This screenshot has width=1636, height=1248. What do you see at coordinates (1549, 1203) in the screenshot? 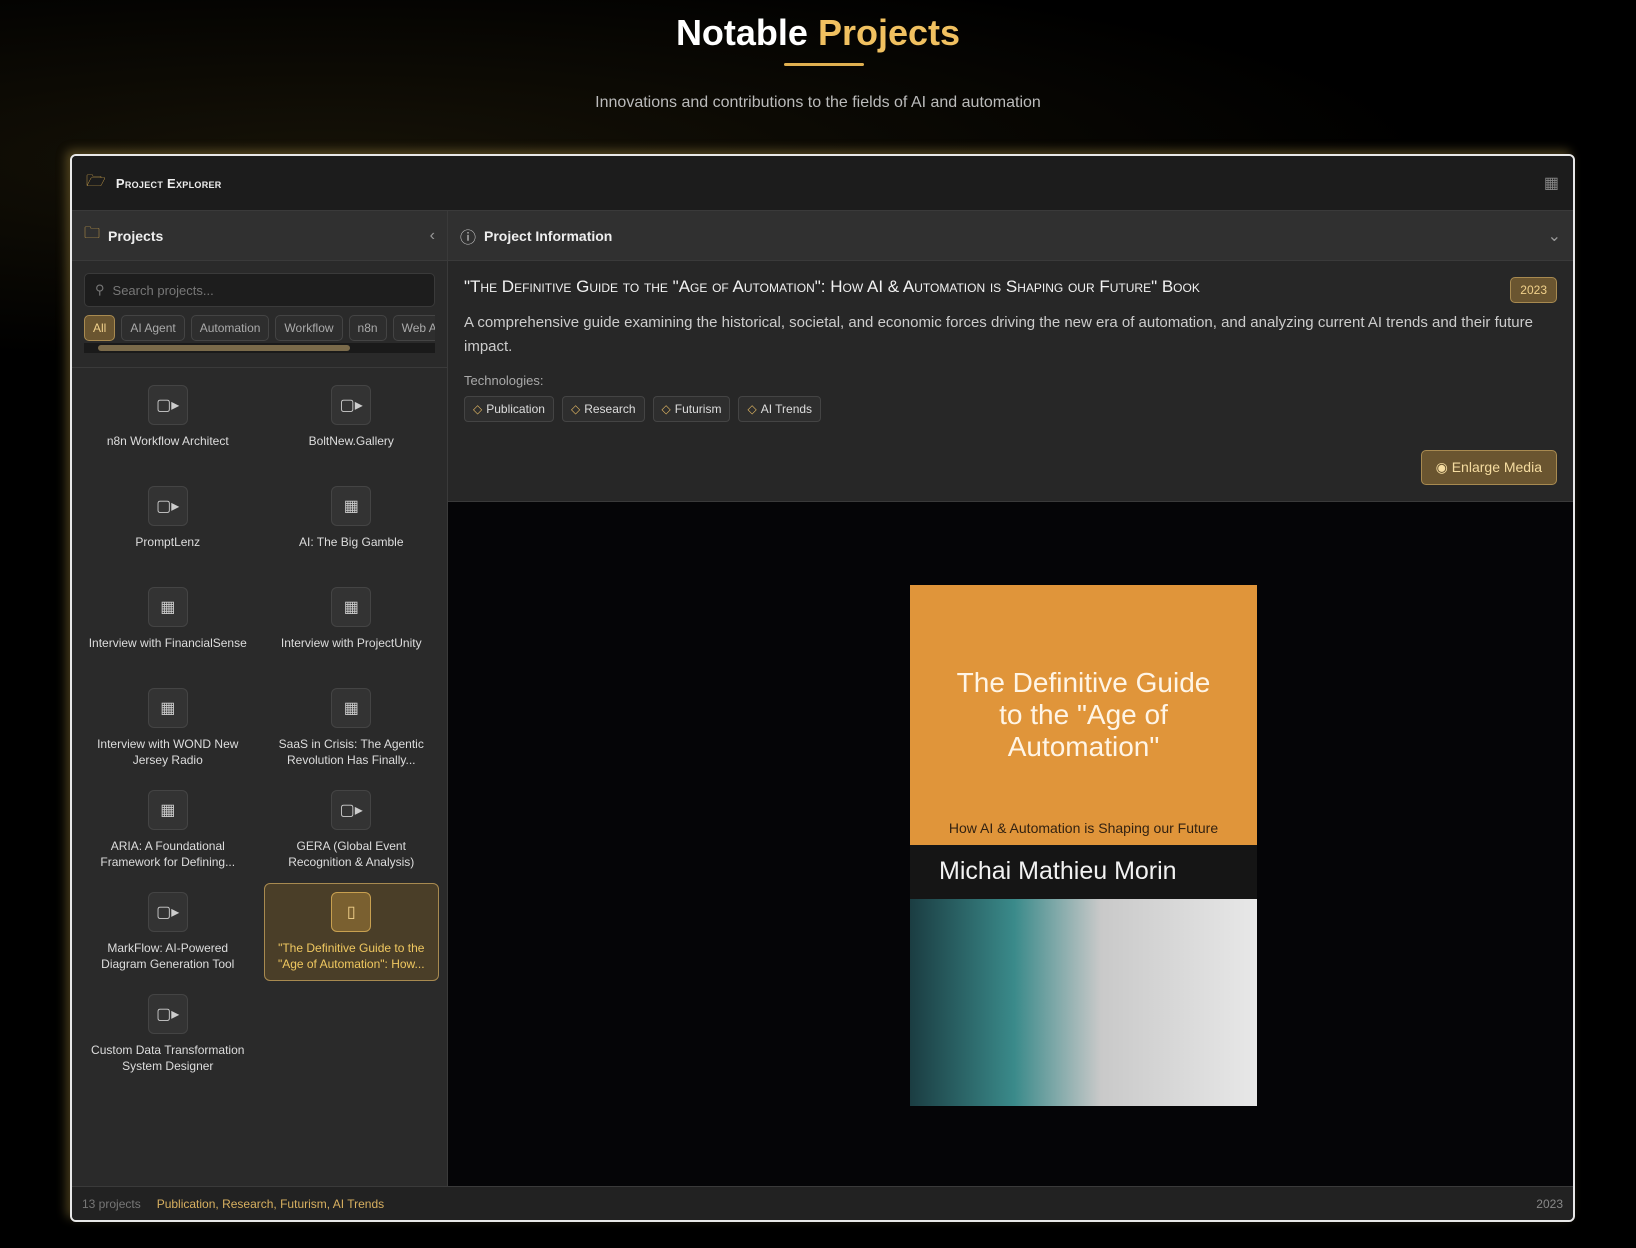
I see `footer-year: 2023` at bounding box center [1549, 1203].